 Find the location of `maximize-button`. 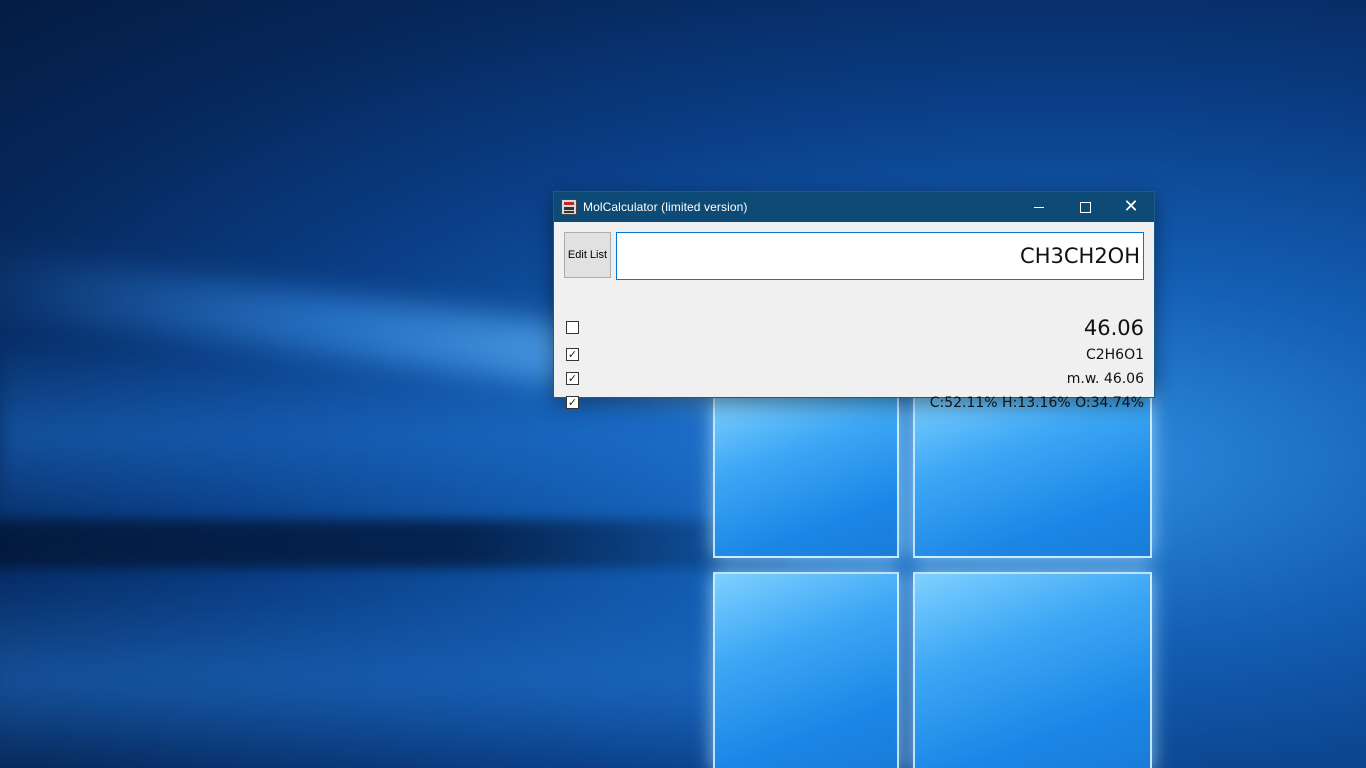

maximize-button is located at coordinates (1085, 207).